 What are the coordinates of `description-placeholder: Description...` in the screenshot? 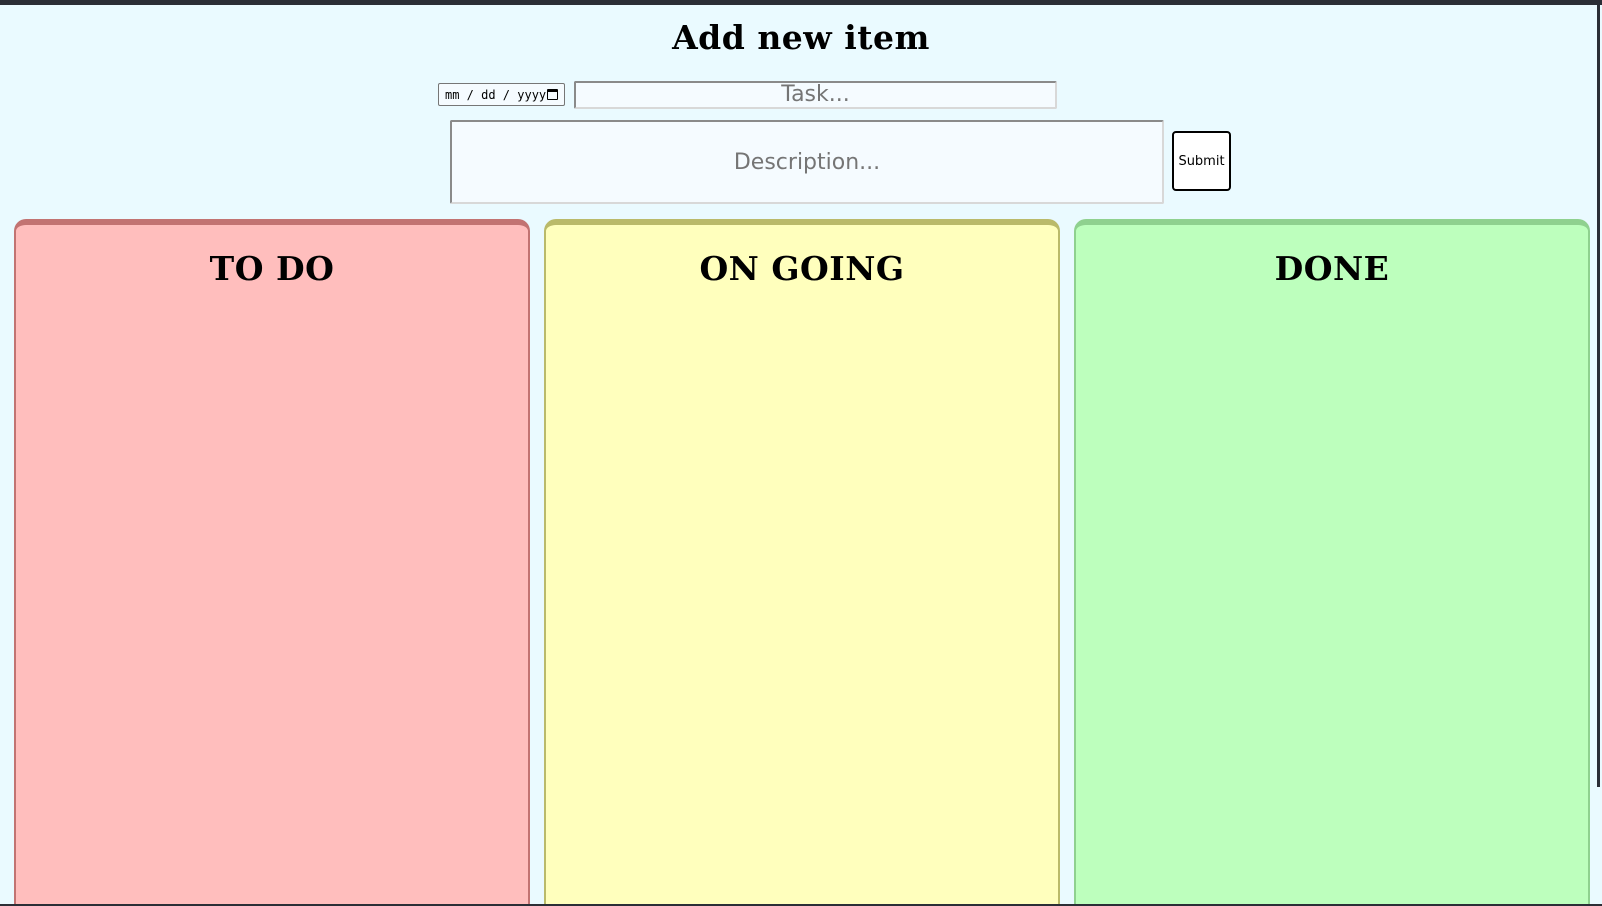 It's located at (807, 162).